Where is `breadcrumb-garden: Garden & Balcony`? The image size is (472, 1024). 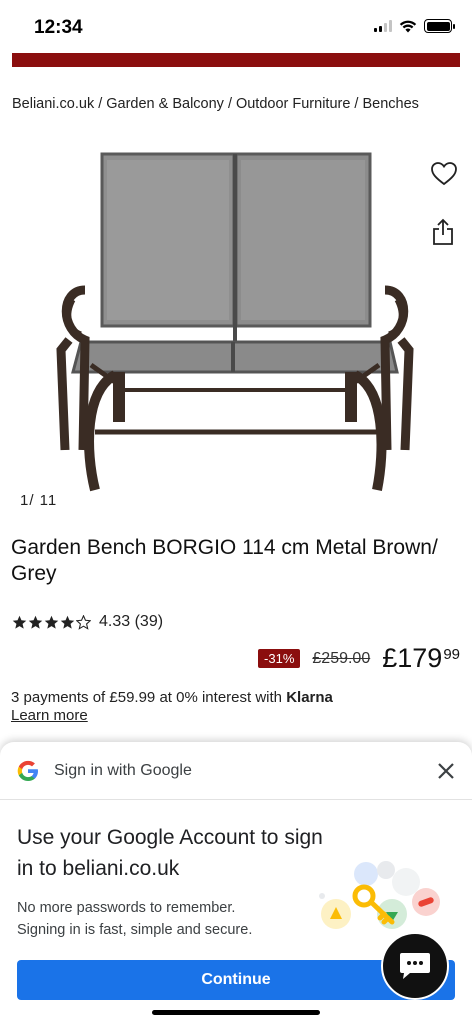 breadcrumb-garden: Garden & Balcony is located at coordinates (165, 104).